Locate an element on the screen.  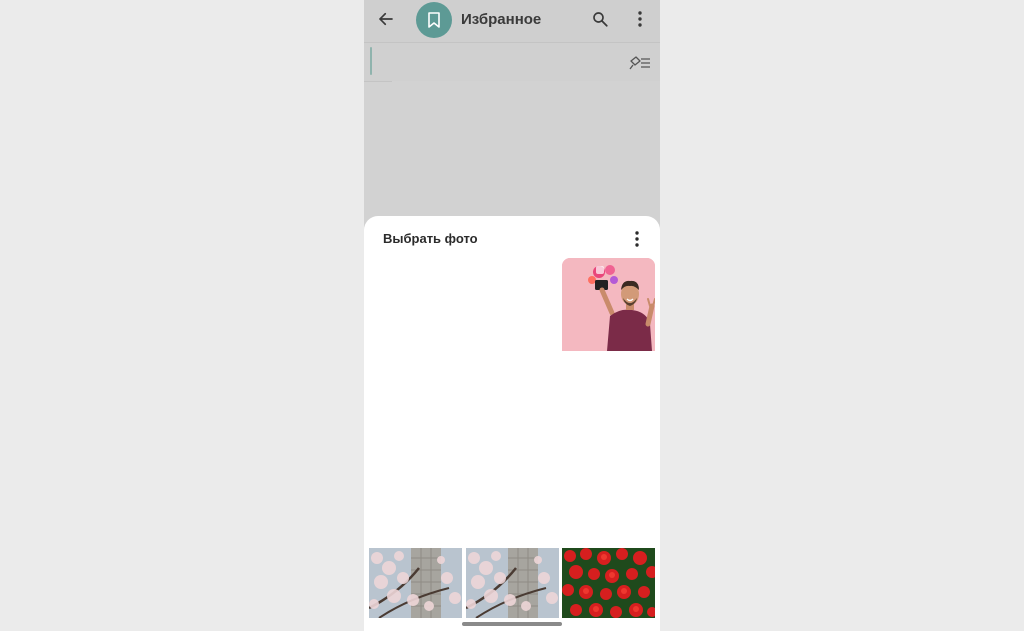
search-icon is located at coordinates (600, 19).